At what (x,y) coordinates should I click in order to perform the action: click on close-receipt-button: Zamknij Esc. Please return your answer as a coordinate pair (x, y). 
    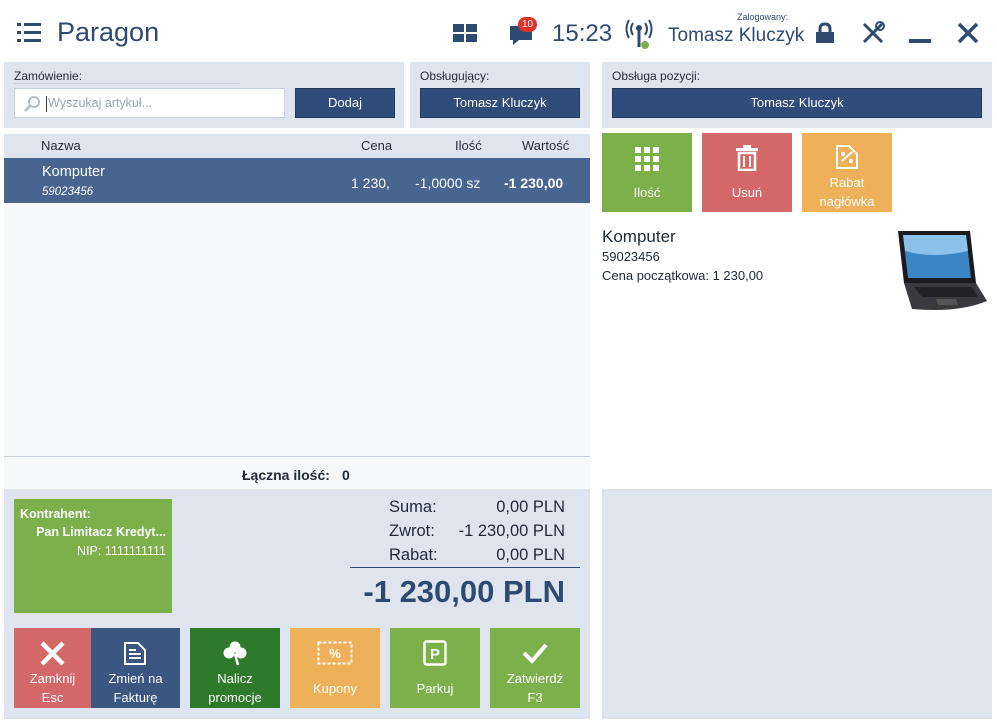
    Looking at the image, I should click on (52, 668).